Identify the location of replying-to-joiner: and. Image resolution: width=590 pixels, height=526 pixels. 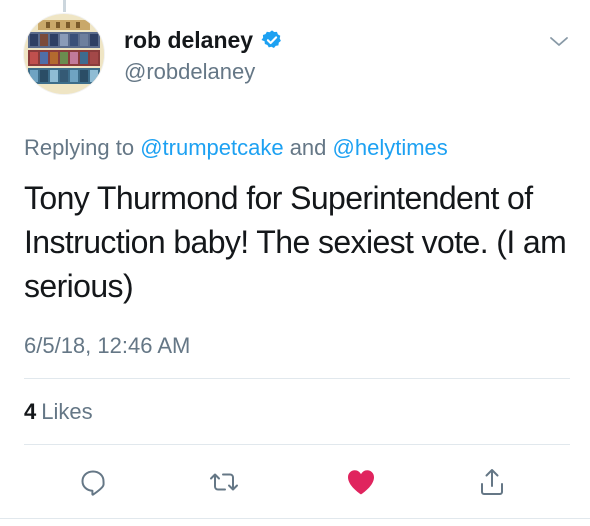
(308, 147).